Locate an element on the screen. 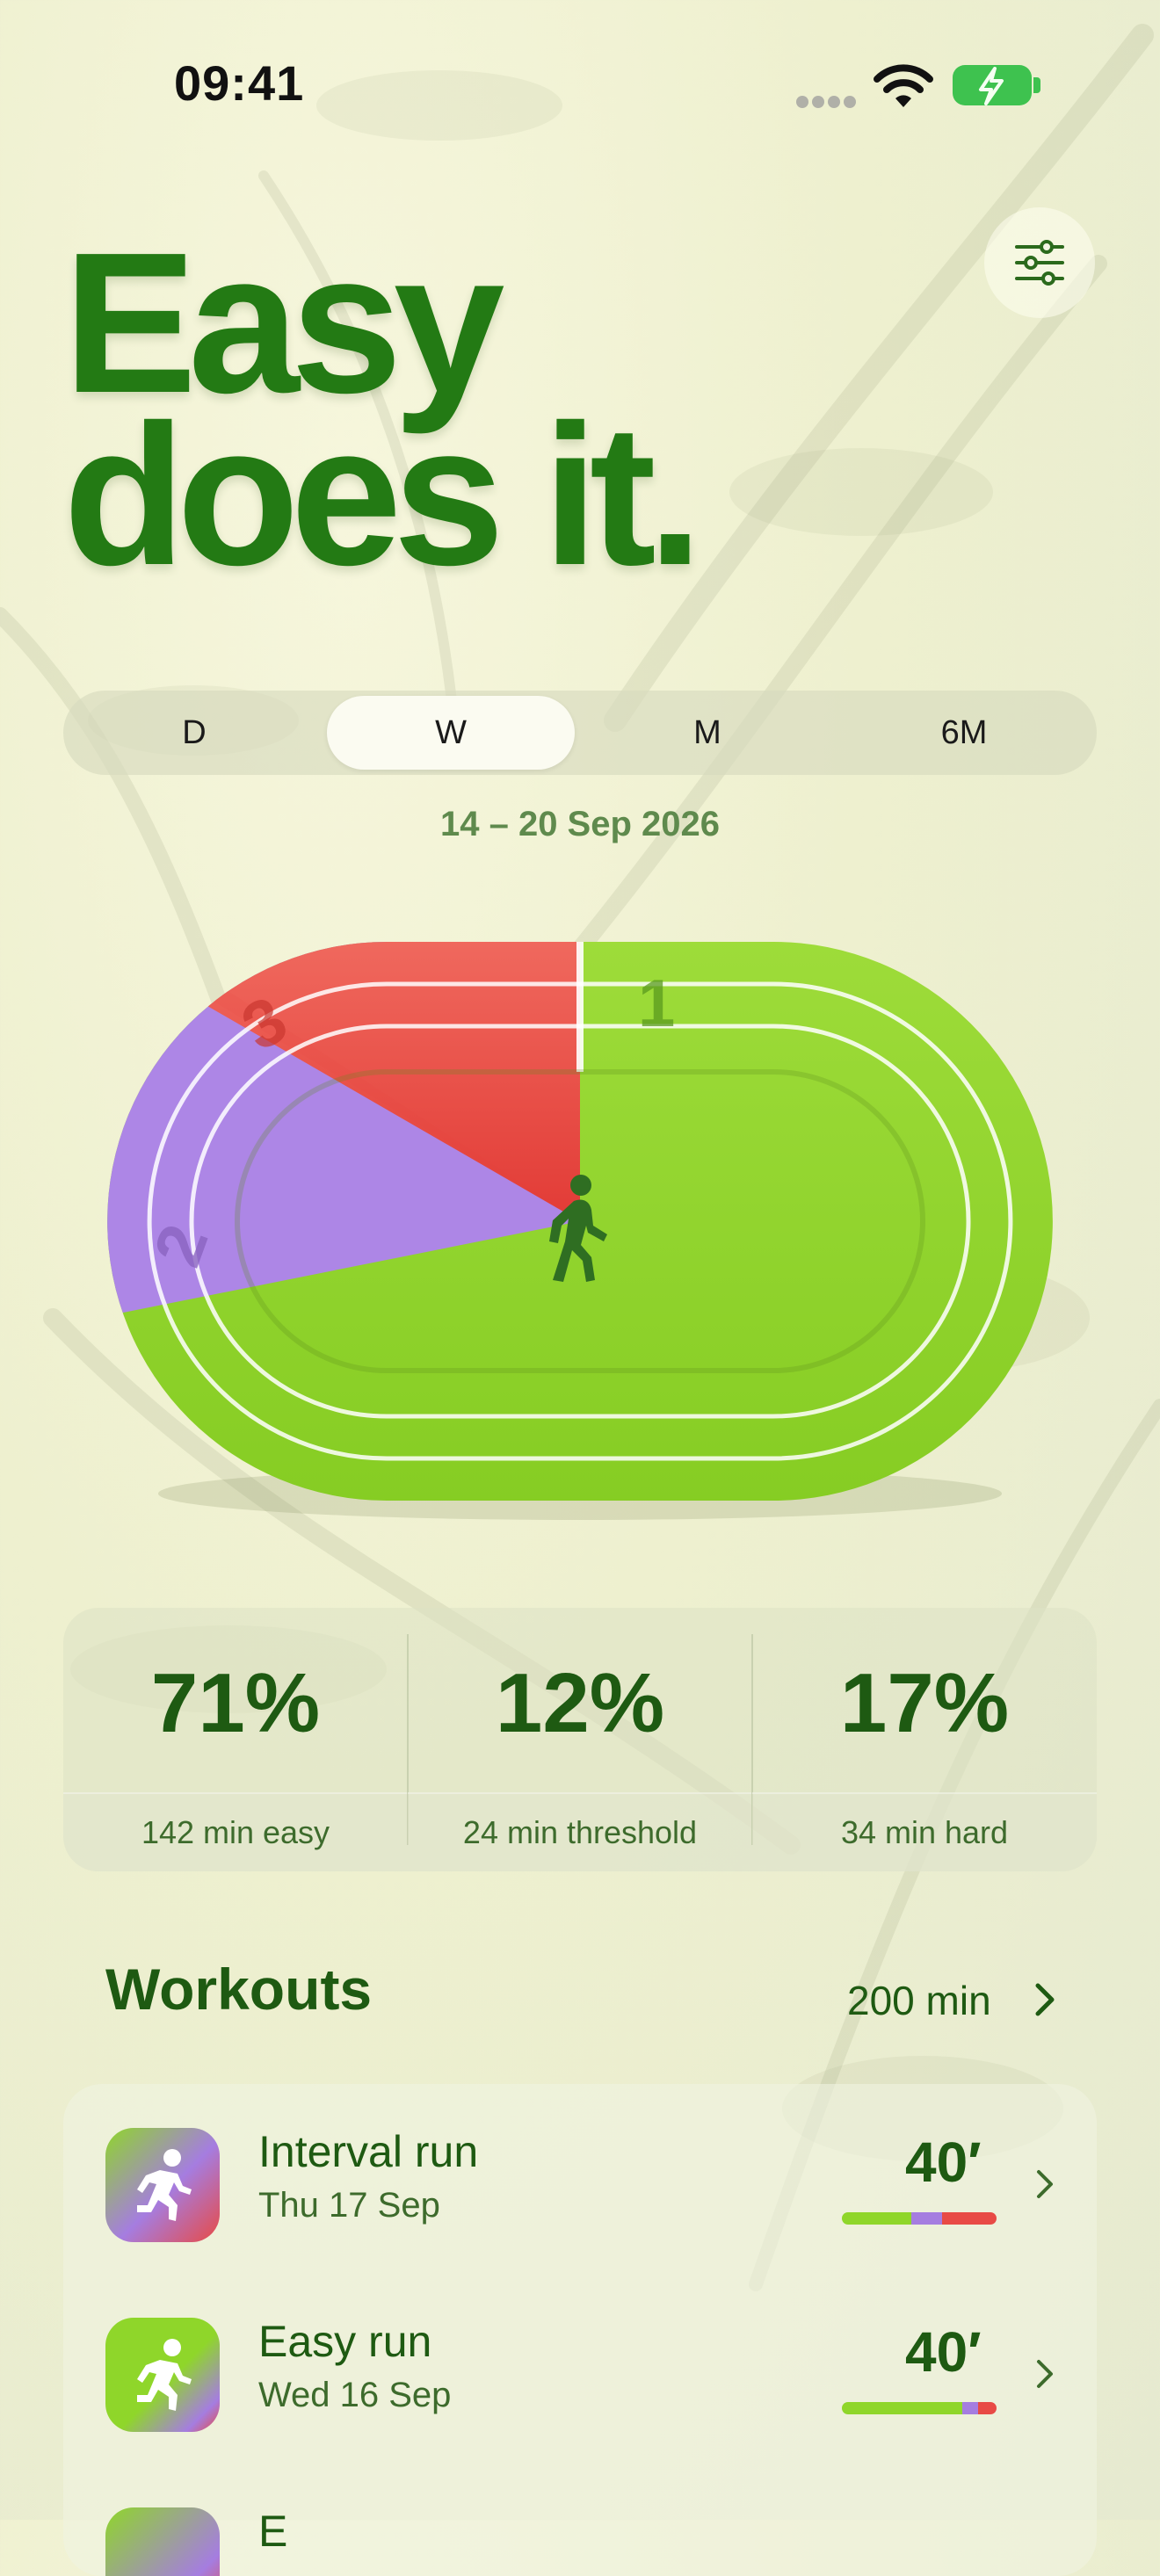 This screenshot has width=1160, height=2576. workout-name: Easy run is located at coordinates (345, 2341).